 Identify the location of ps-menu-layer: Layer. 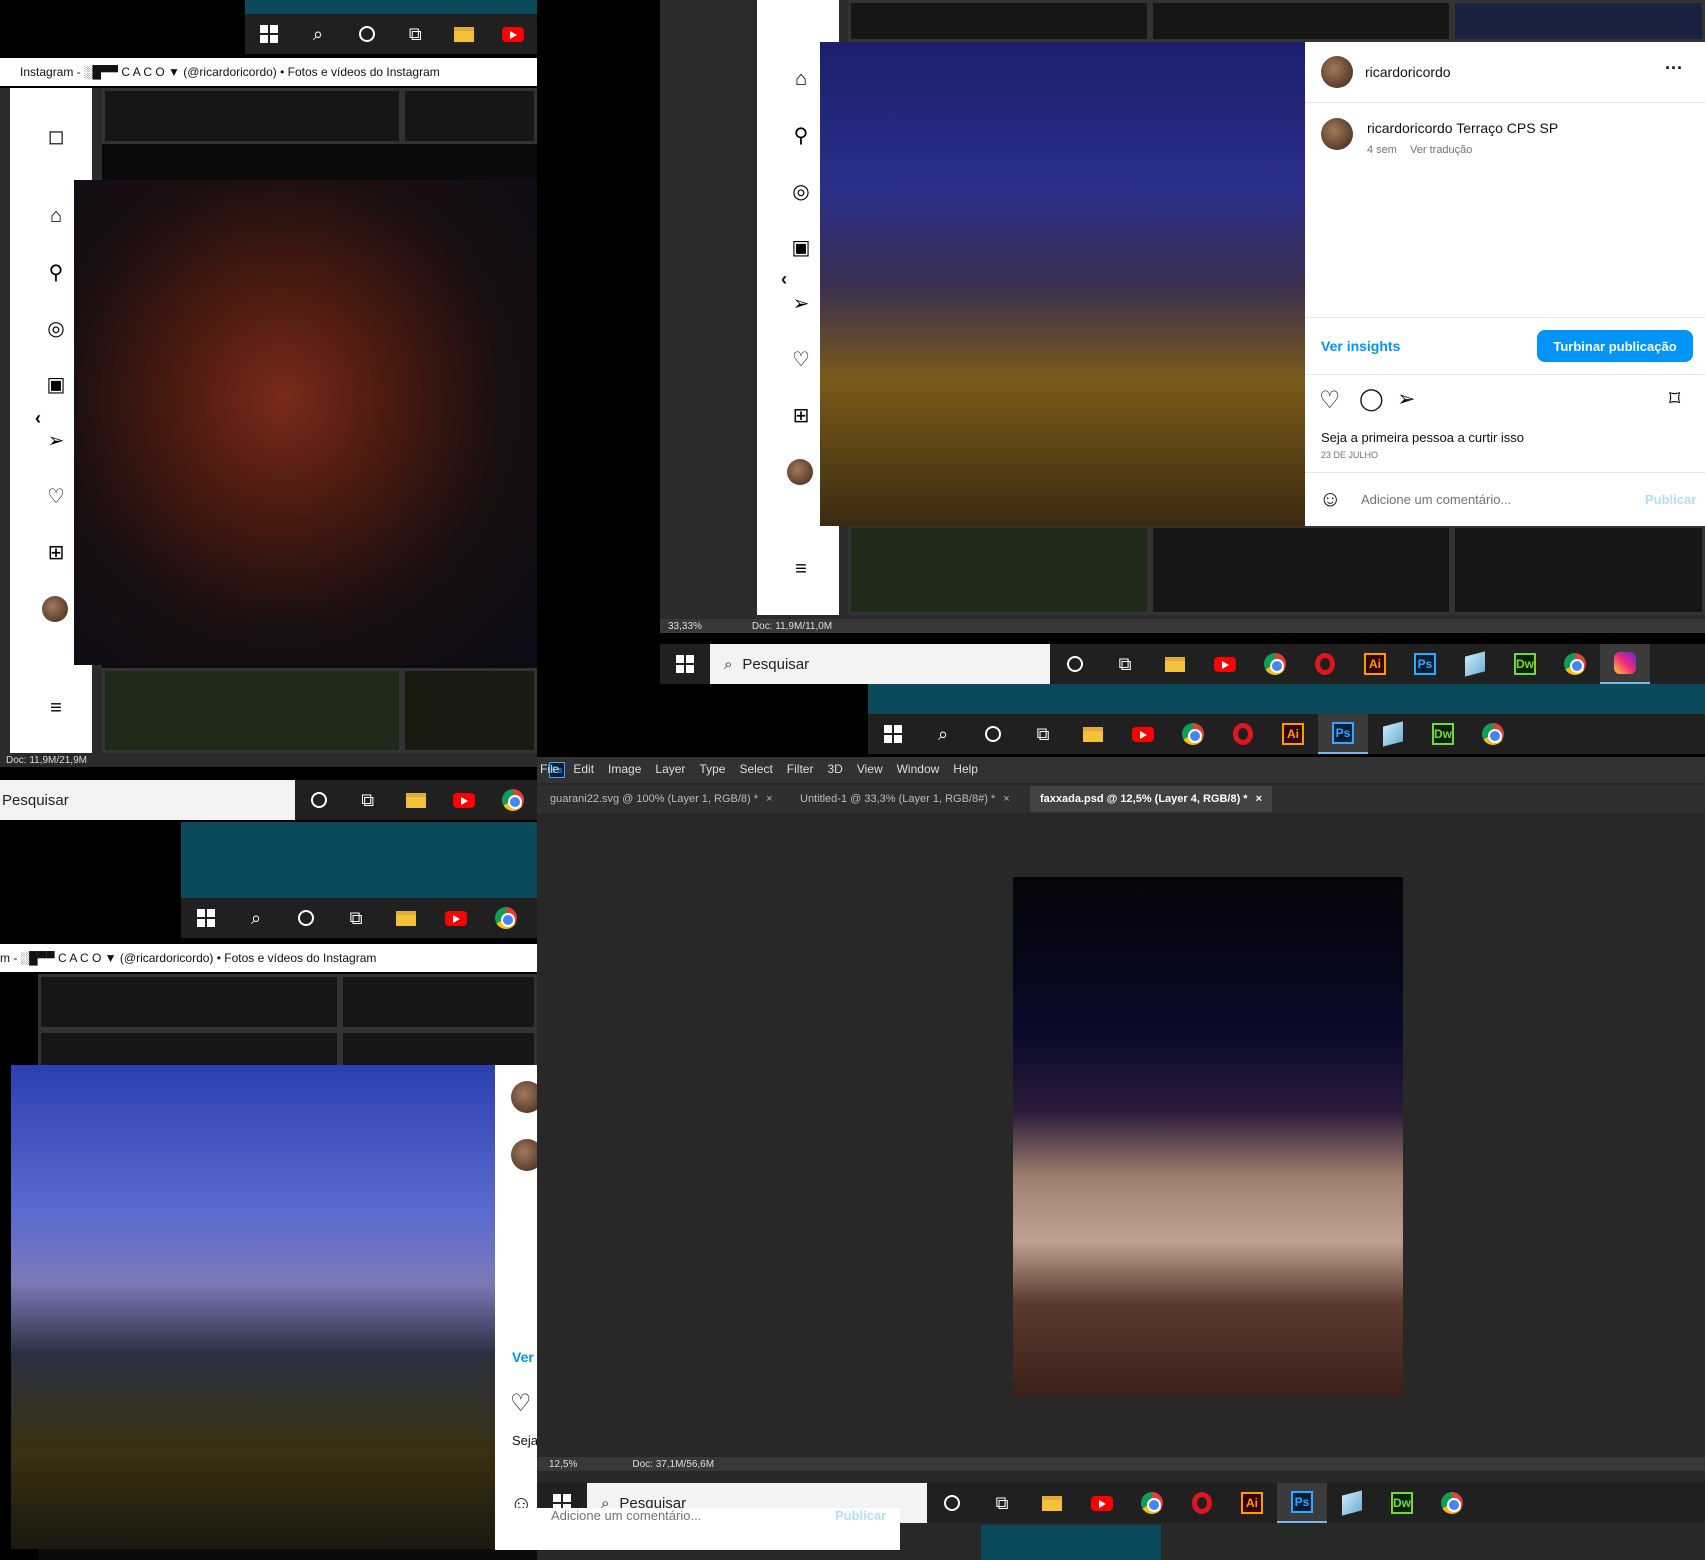
(670, 769).